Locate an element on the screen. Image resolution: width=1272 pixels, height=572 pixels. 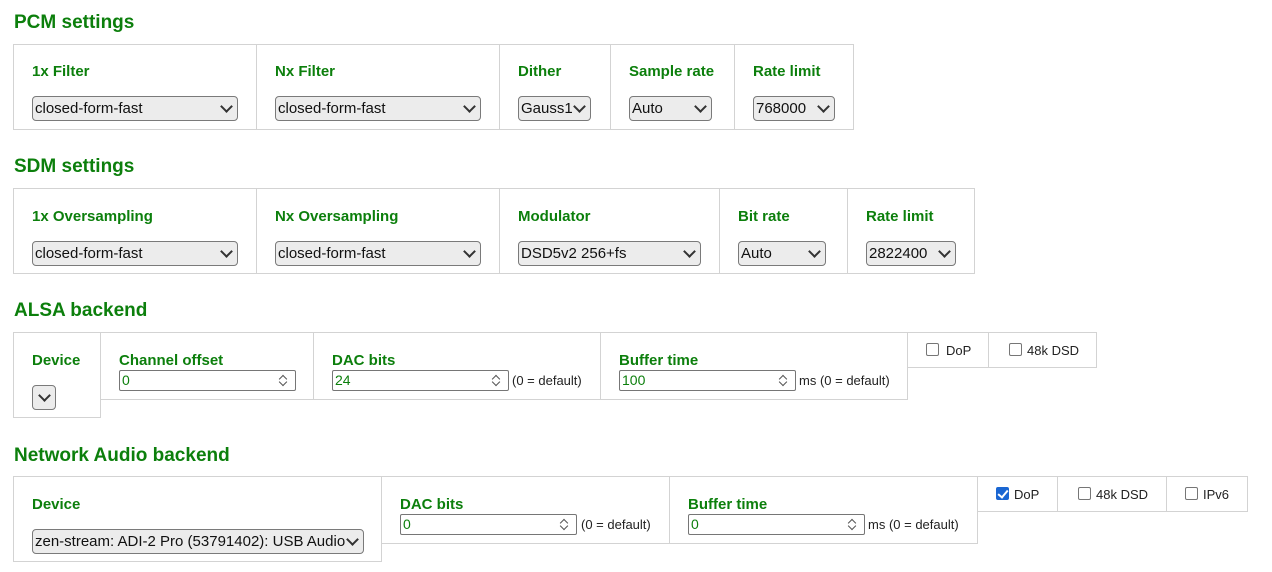
sdm-modulator-value: DSD5v2 256+fs is located at coordinates (574, 253).